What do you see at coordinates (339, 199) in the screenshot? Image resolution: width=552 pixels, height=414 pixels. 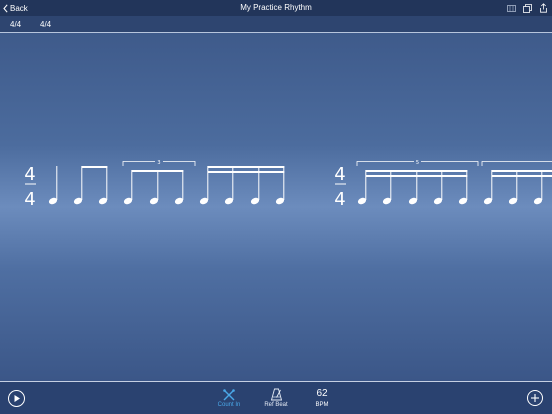 I see `time-signature-bottom-2: 4` at bounding box center [339, 199].